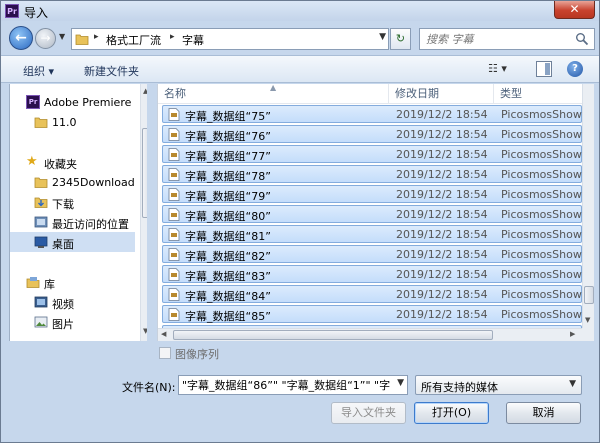 This screenshot has width=600, height=443. Describe the element at coordinates (33, 102) in the screenshot. I see `premiere-icon: Pr` at that location.